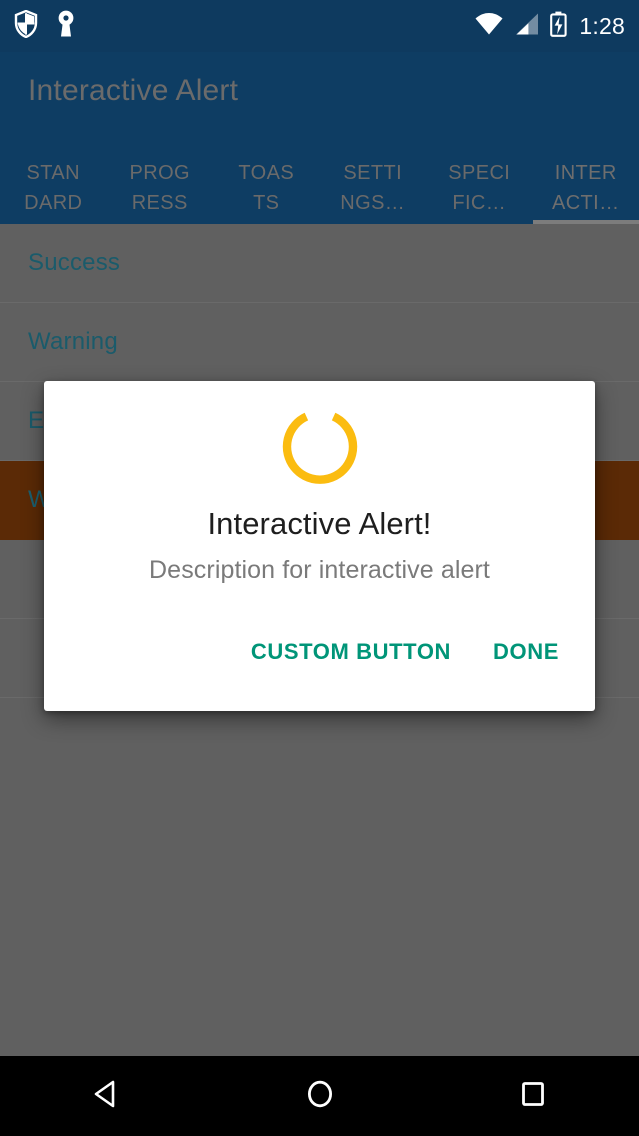  I want to click on cell-signal-icon, so click(527, 26).